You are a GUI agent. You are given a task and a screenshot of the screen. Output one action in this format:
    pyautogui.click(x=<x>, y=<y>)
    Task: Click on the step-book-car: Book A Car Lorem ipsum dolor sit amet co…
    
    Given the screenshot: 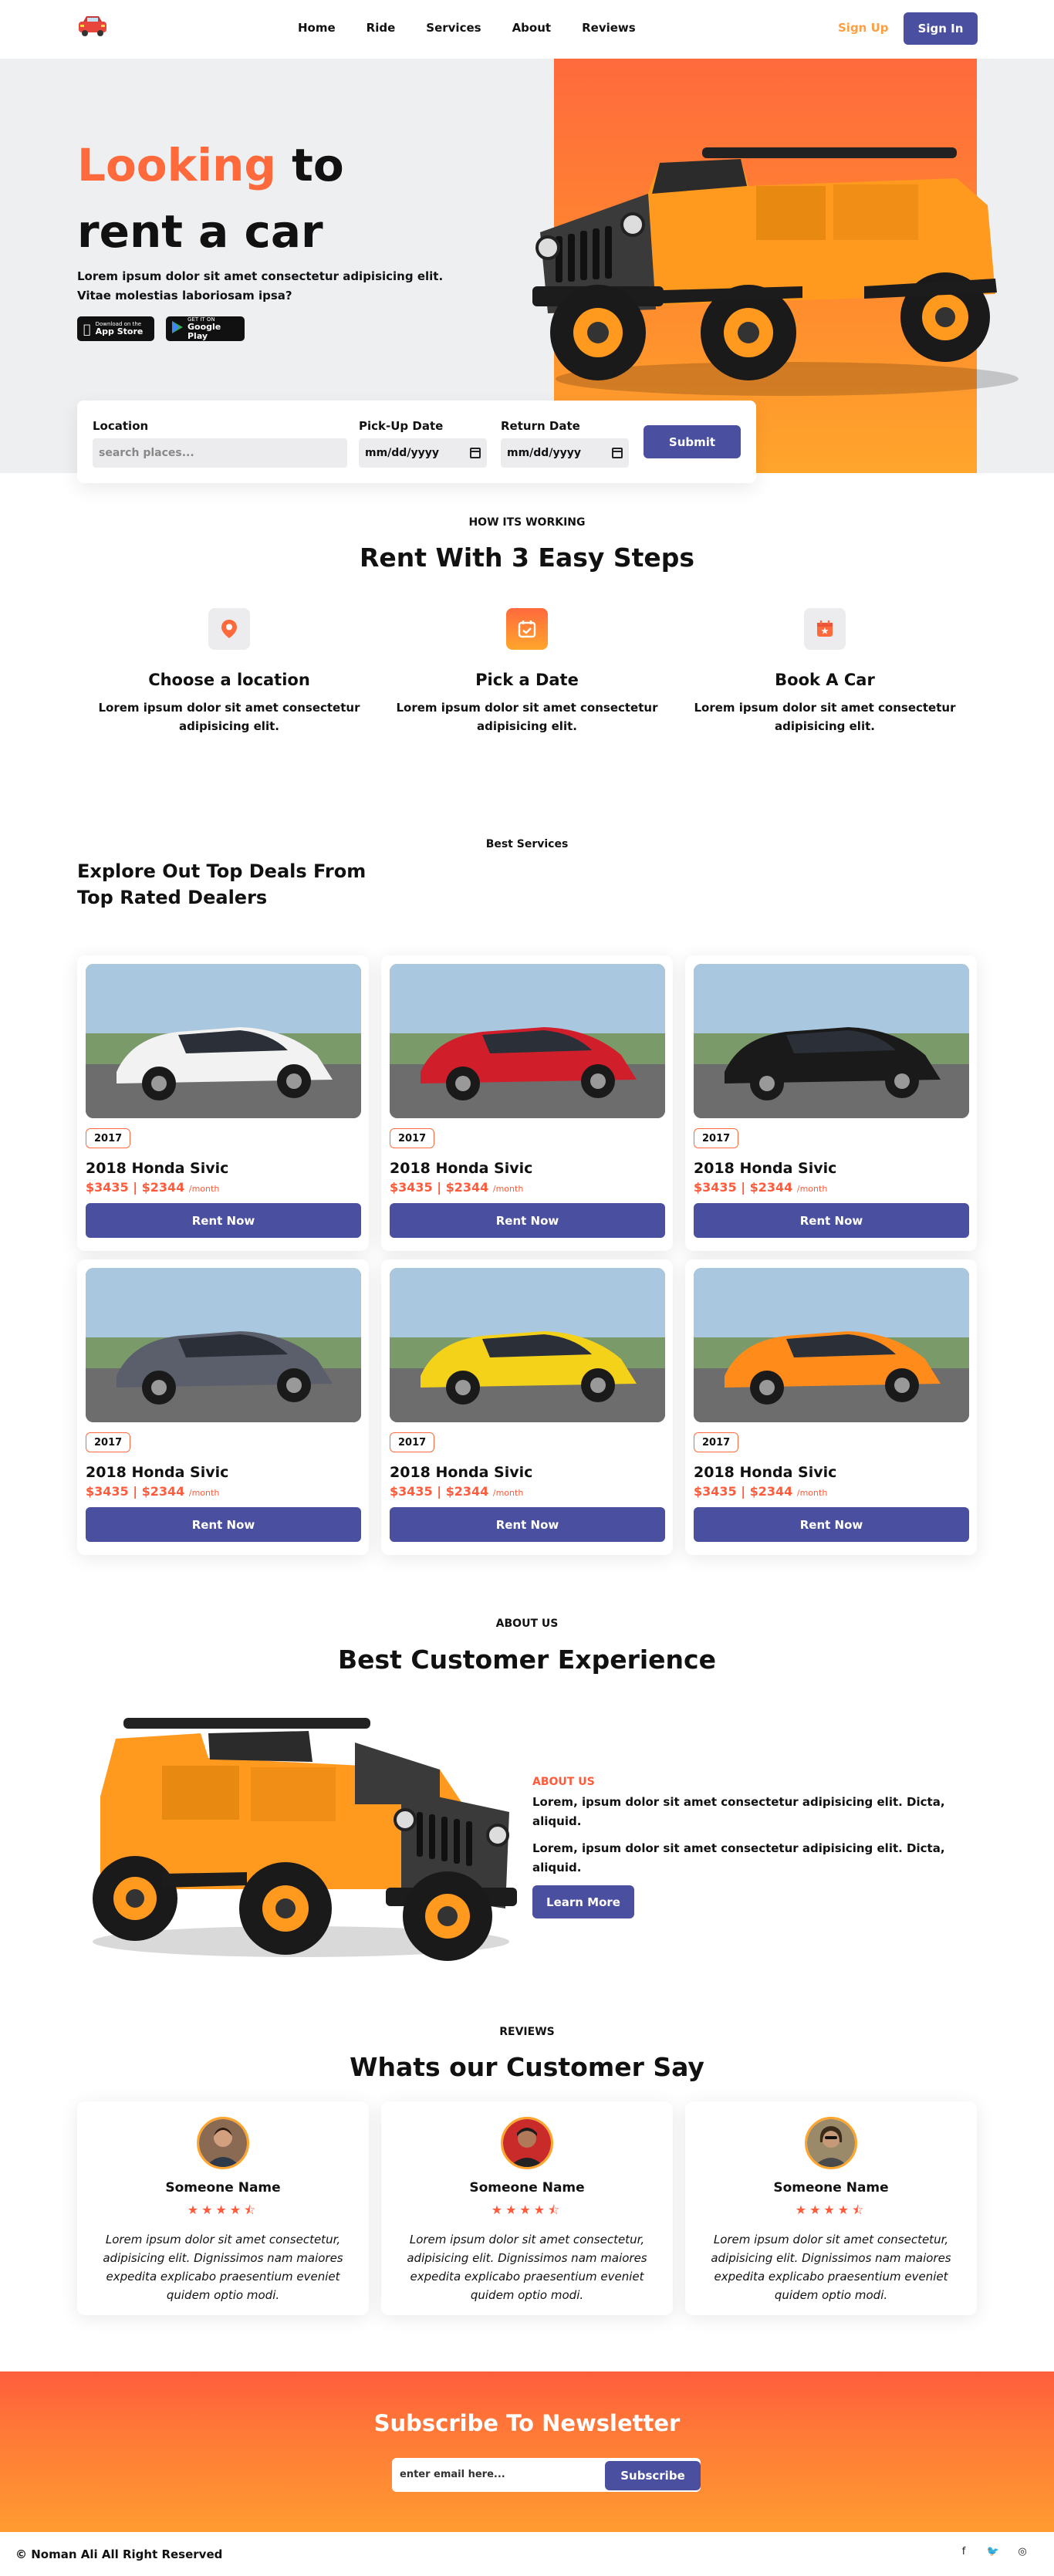 What is the action you would take?
    pyautogui.click(x=825, y=671)
    